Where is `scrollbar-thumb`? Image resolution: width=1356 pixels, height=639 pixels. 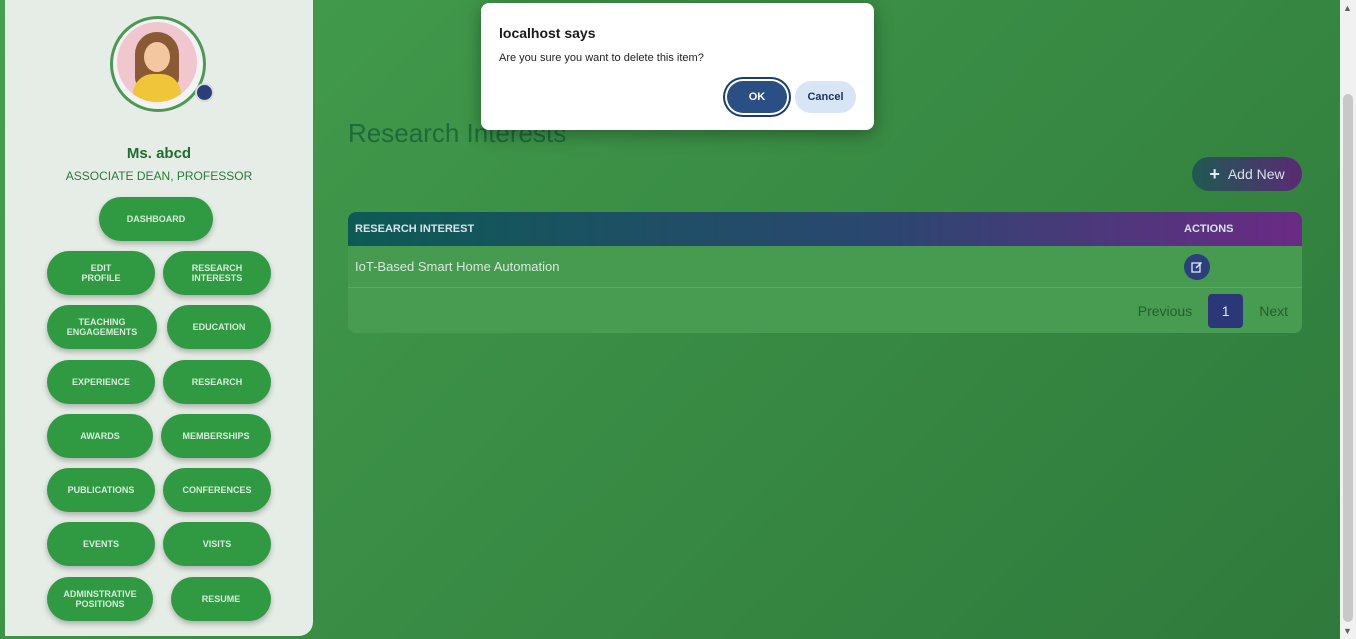
scrollbar-thumb is located at coordinates (1348, 358).